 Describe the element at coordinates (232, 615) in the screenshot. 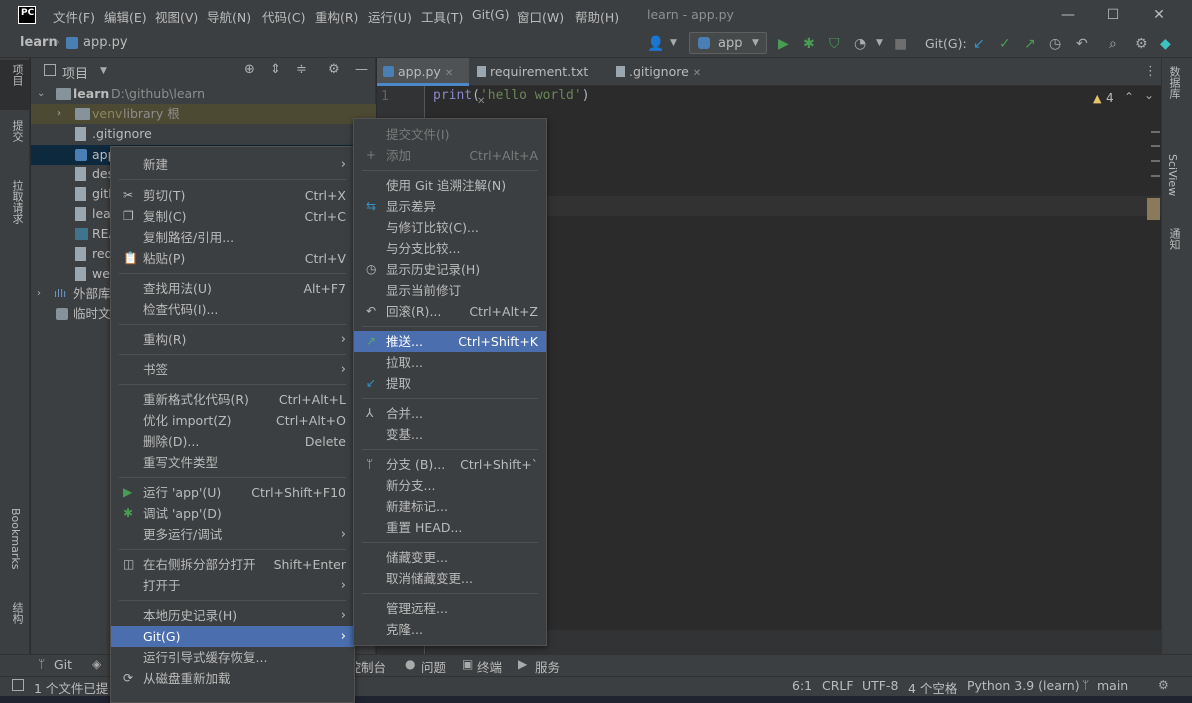

I see `menu-item-local-history: 本地历史记录(H) ›` at that location.